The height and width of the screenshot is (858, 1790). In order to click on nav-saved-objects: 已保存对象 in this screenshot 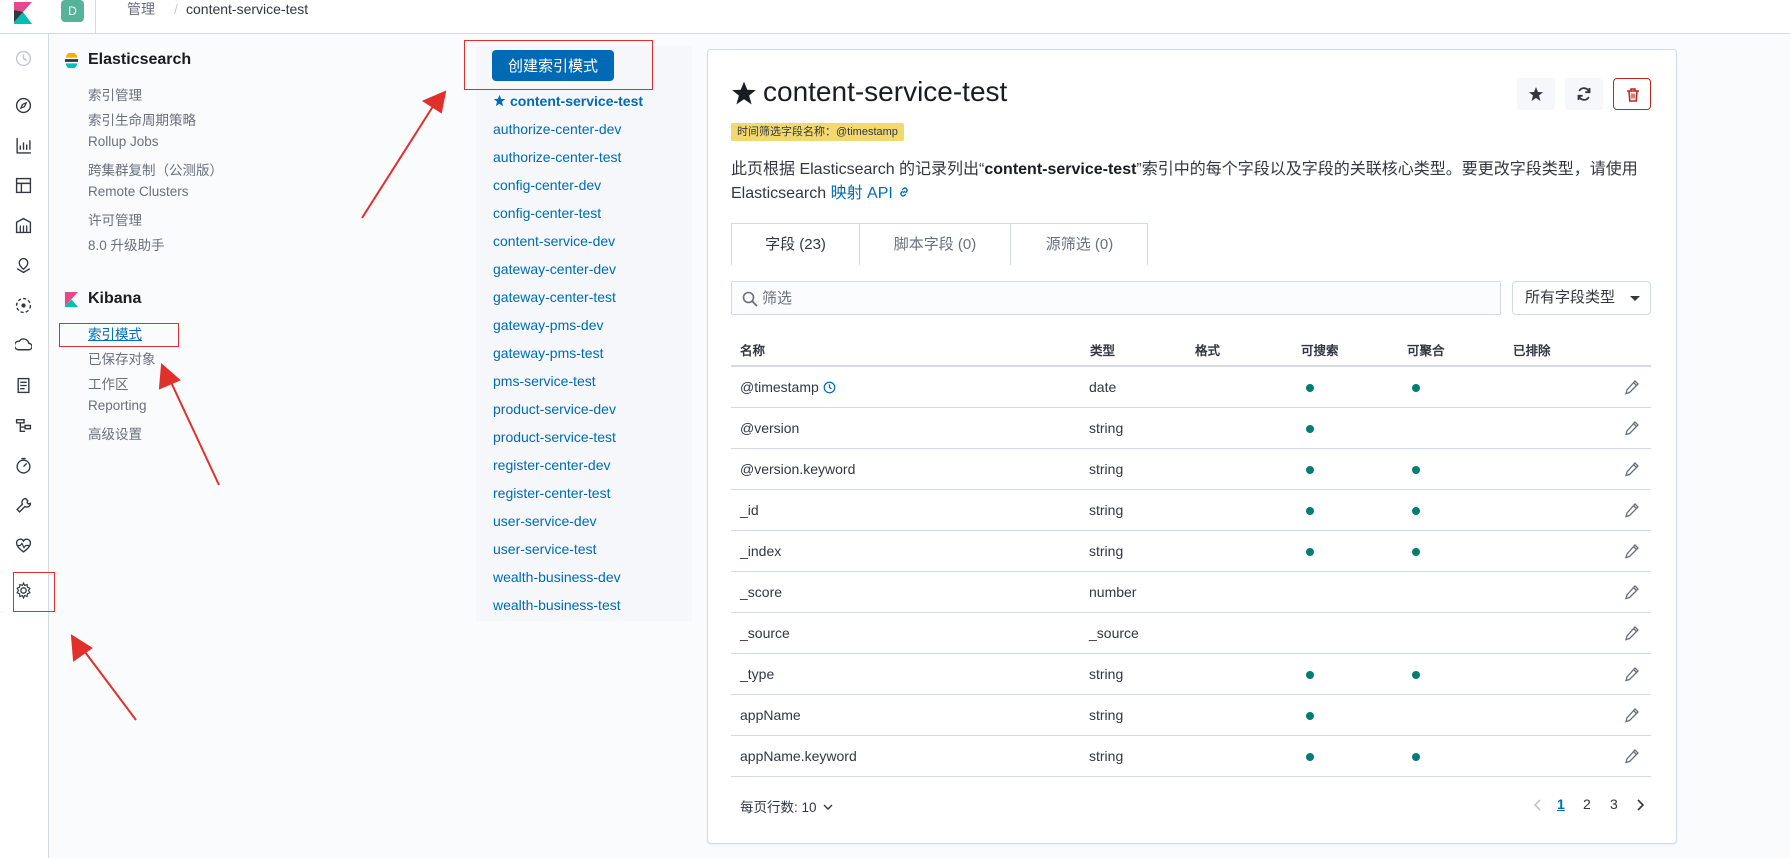, I will do `click(122, 358)`.